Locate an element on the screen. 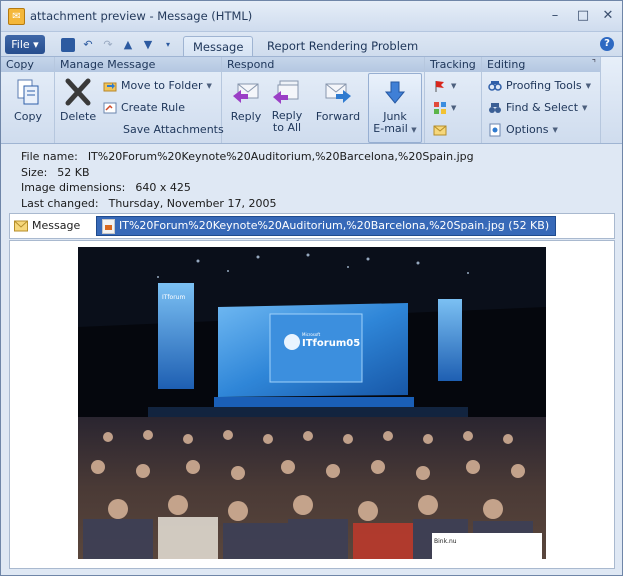 This screenshot has height=576, width=623. undo-icon: ↶ is located at coordinates (88, 45).